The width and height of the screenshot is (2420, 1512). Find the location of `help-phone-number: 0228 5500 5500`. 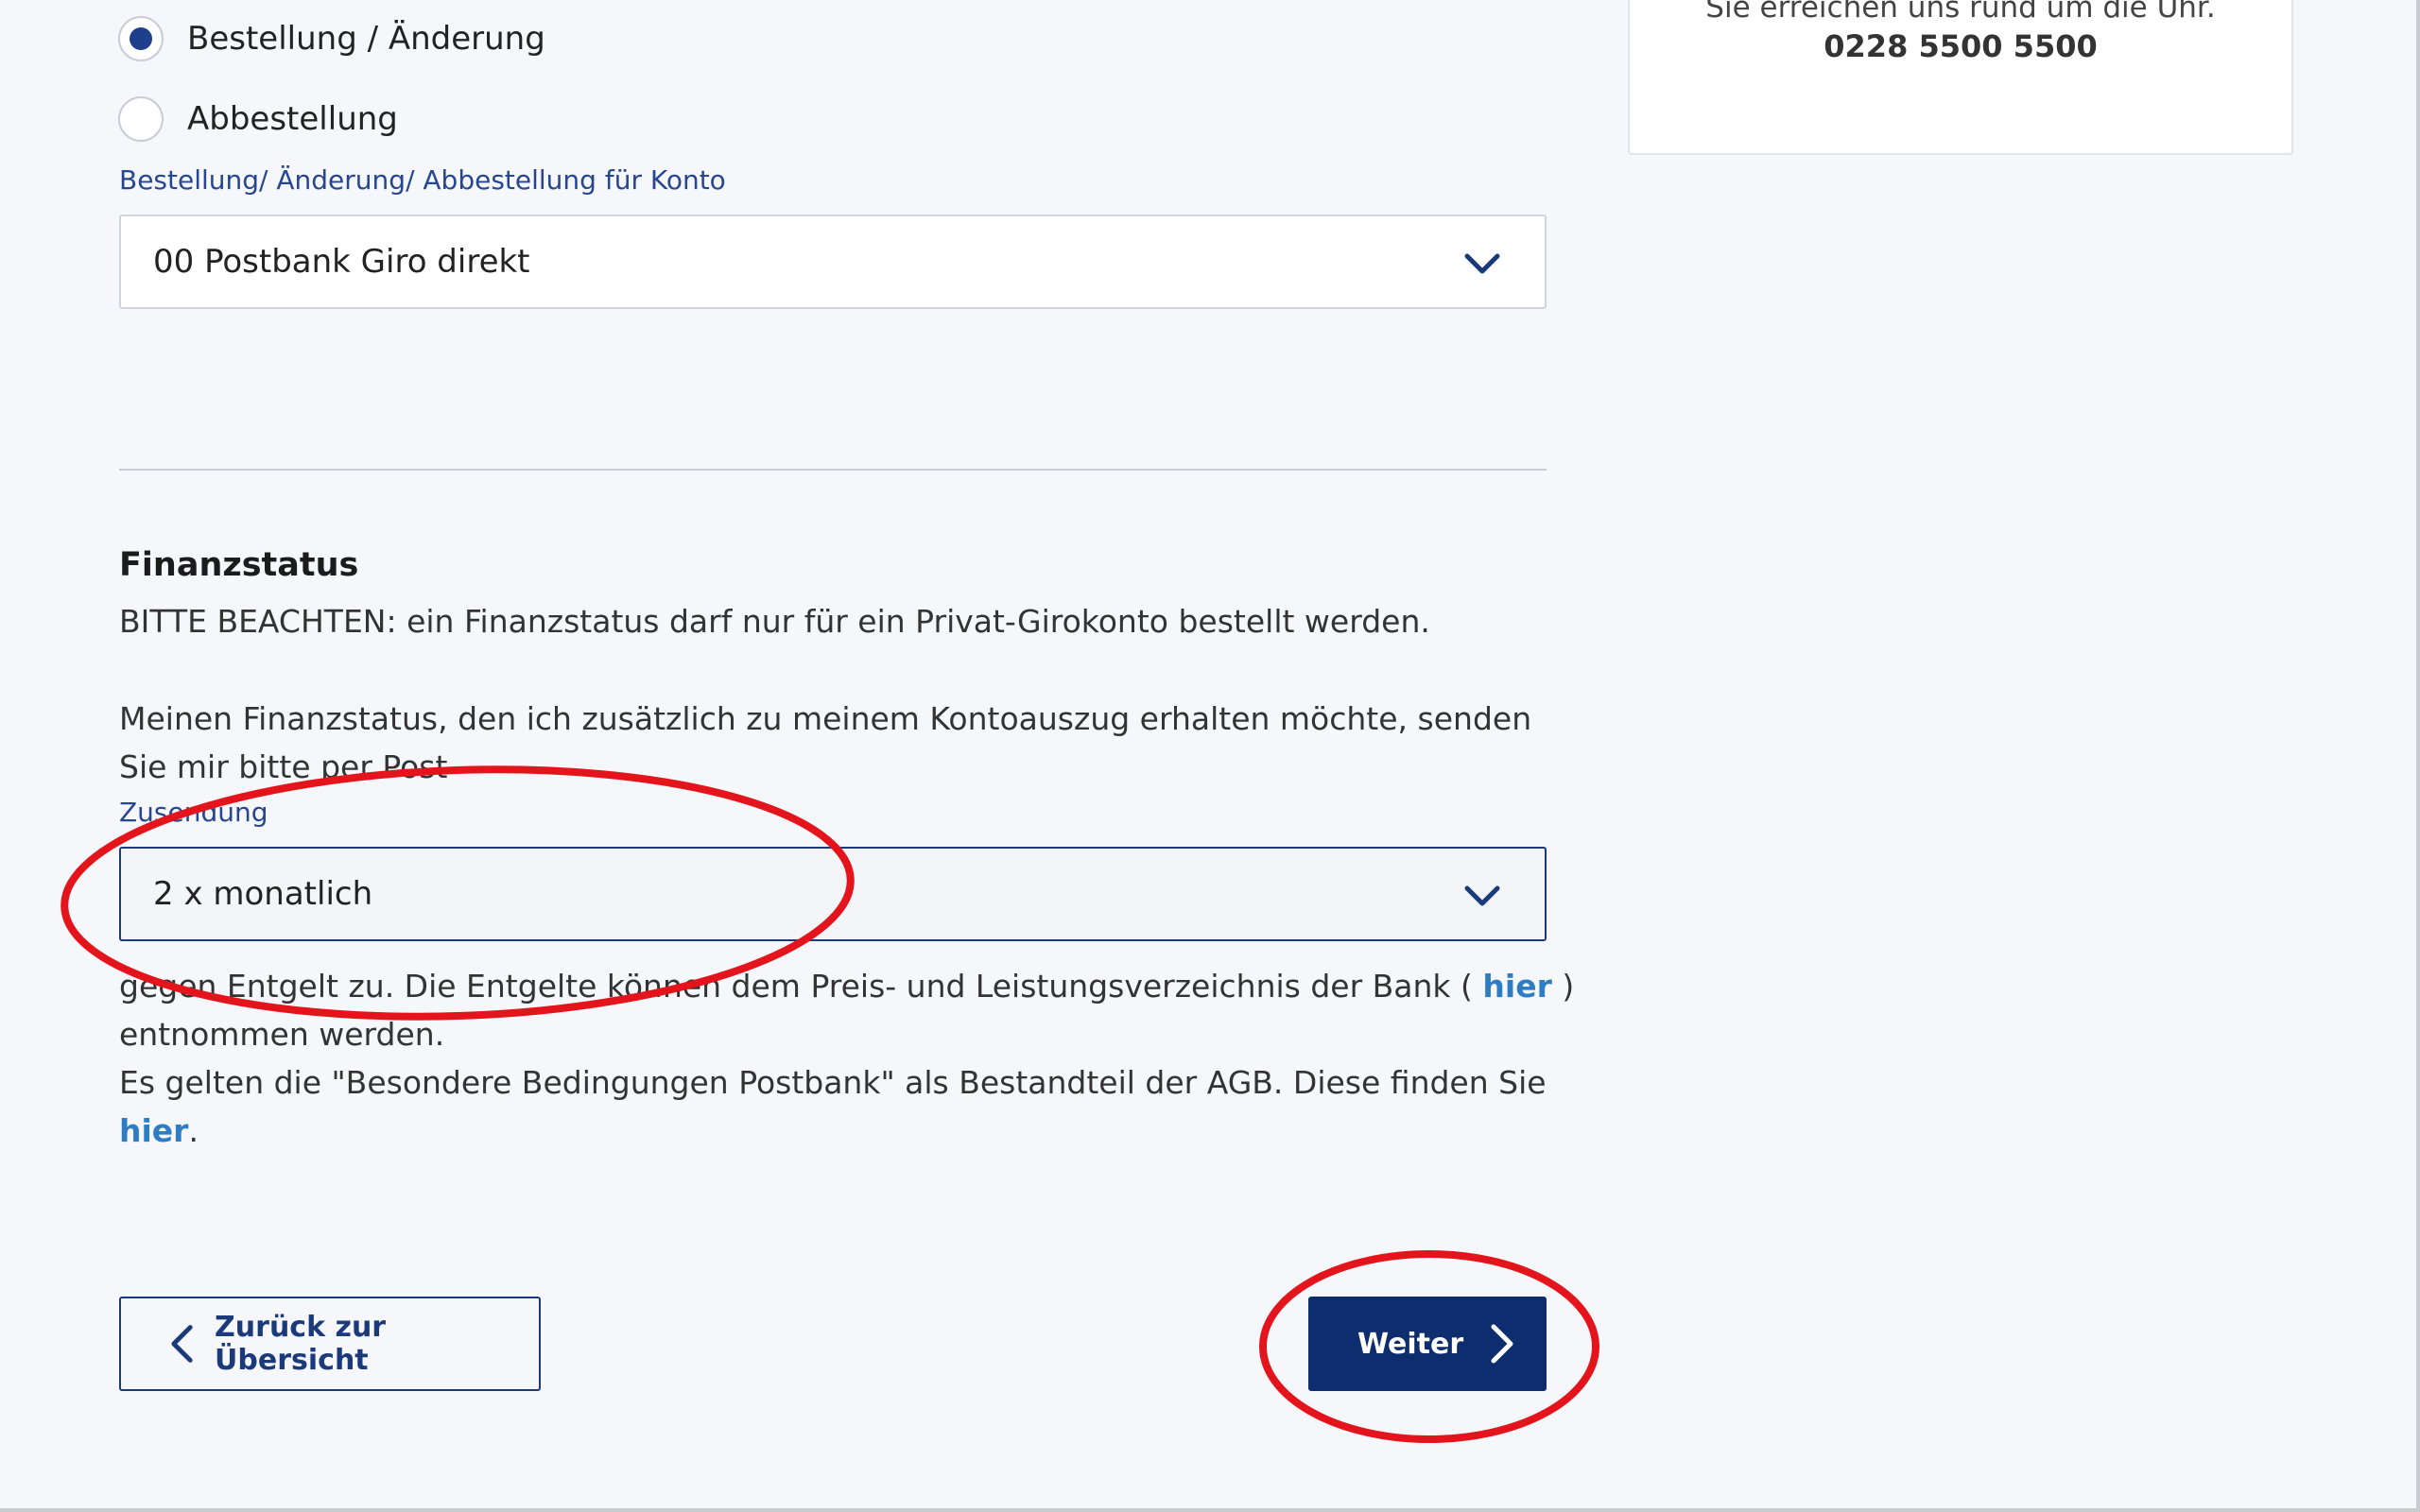

help-phone-number: 0228 5500 5500 is located at coordinates (1961, 46).